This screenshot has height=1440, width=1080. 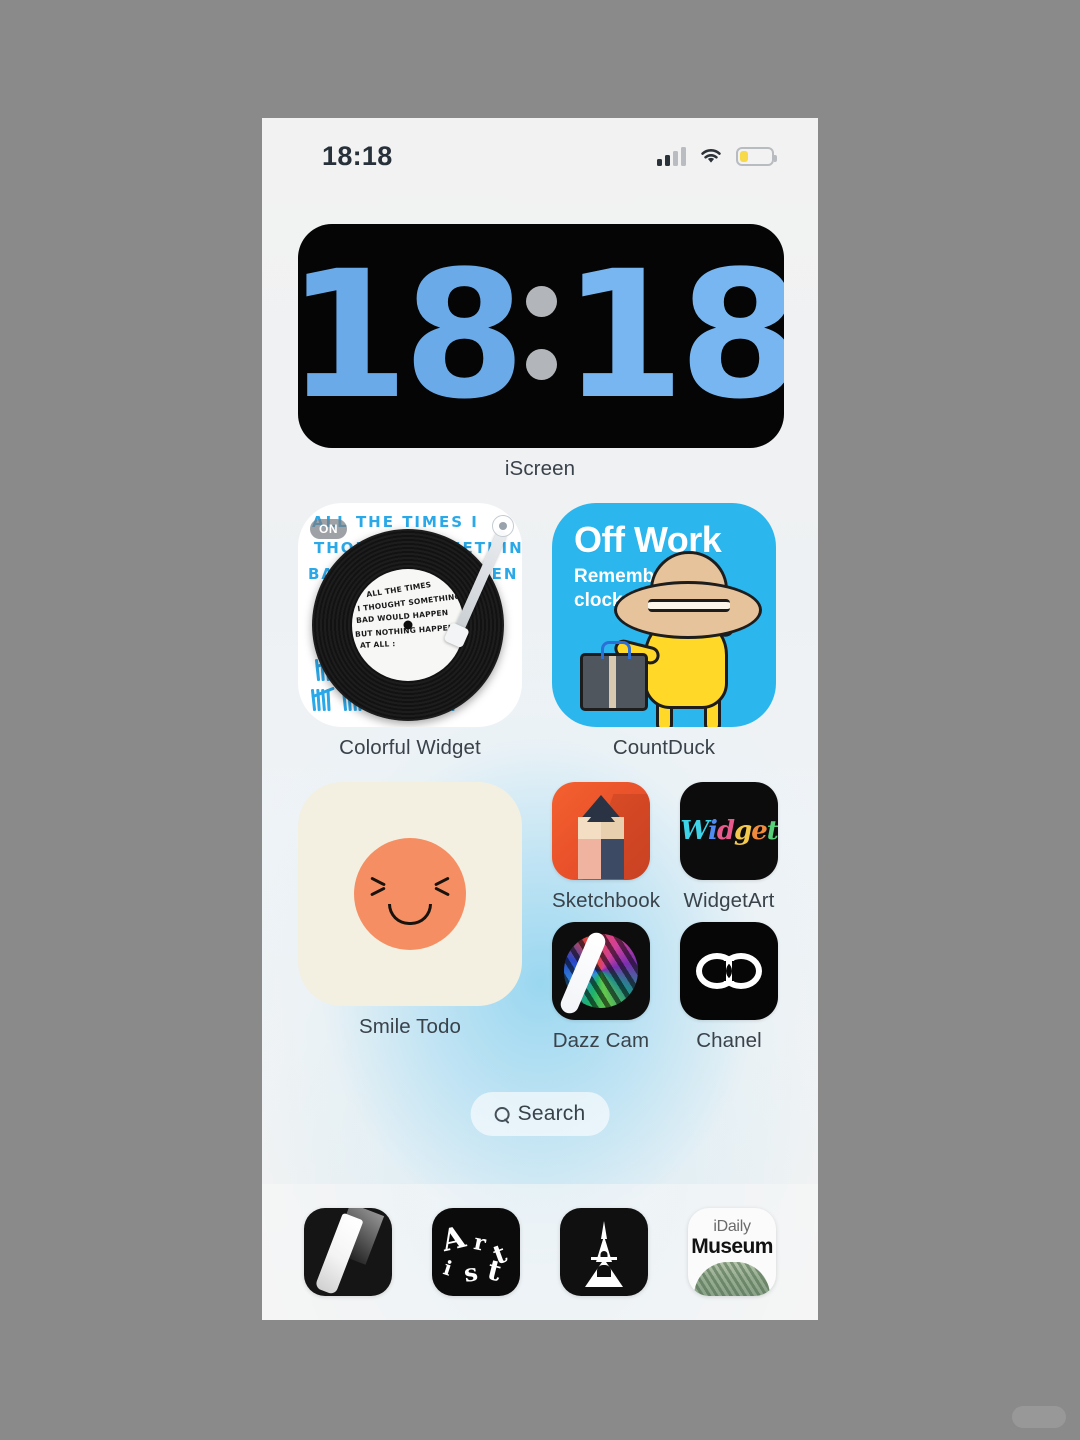 I want to click on widget-label-iscreen: iScreen, so click(x=540, y=468).